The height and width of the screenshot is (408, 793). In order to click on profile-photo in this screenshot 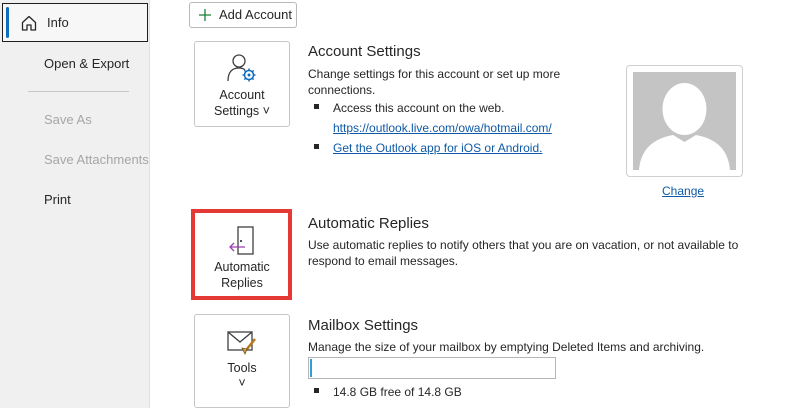, I will do `click(684, 121)`.